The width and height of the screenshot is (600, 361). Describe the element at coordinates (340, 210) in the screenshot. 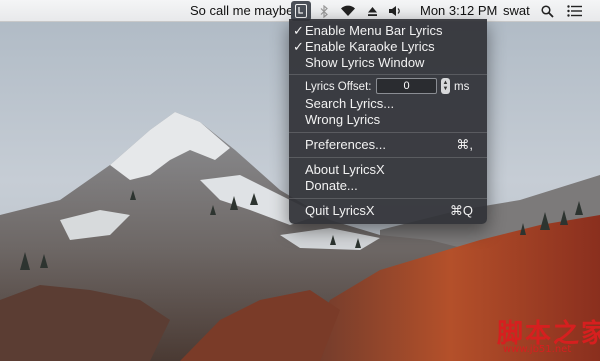

I see `menu-item-label: Quit LyricsX` at that location.